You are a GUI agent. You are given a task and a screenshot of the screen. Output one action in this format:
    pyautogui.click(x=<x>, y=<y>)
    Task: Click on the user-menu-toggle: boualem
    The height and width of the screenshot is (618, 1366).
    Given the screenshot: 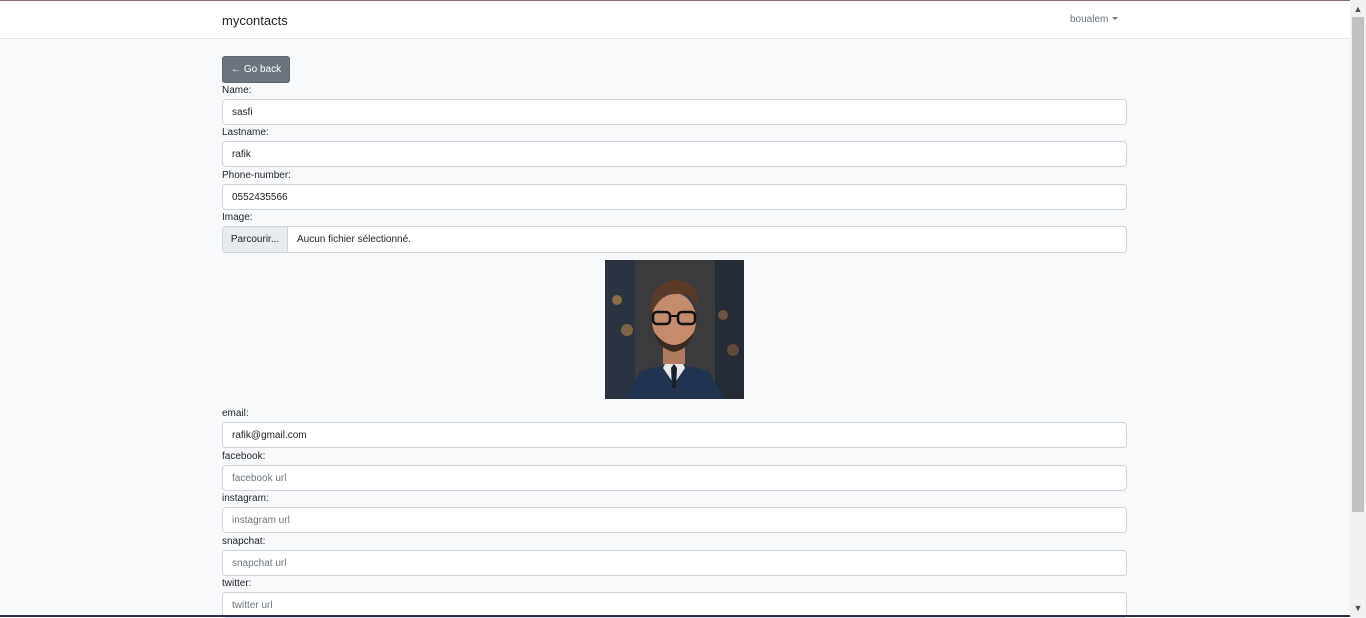 What is the action you would take?
    pyautogui.click(x=1094, y=19)
    